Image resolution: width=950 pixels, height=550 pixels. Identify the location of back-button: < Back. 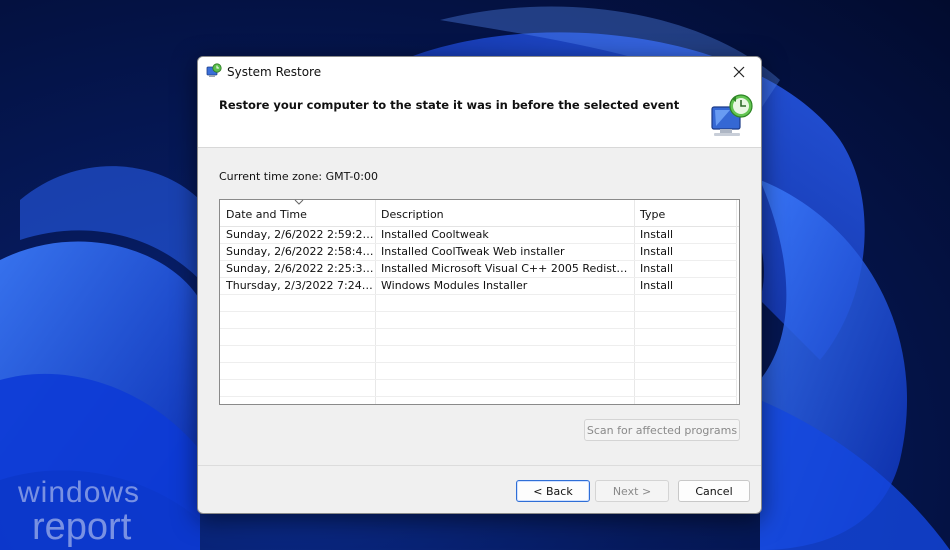
(553, 491).